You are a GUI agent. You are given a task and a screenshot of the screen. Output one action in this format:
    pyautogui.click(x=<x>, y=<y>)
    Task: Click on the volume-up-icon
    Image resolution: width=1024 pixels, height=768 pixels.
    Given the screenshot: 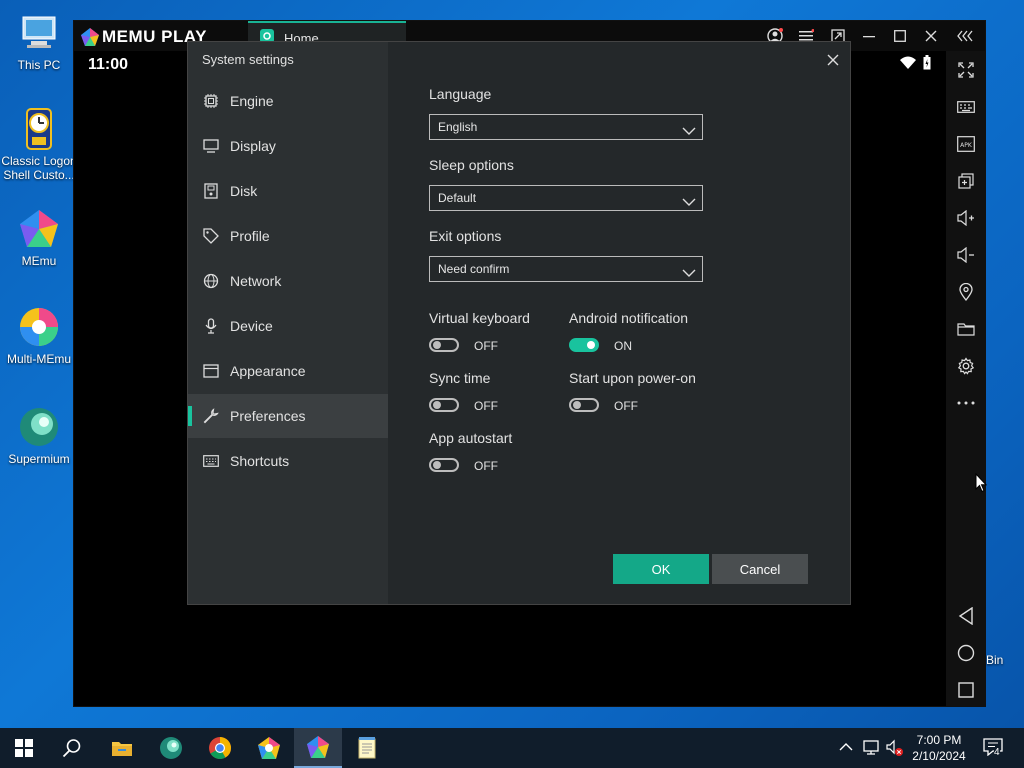 What is the action you would take?
    pyautogui.click(x=965, y=218)
    